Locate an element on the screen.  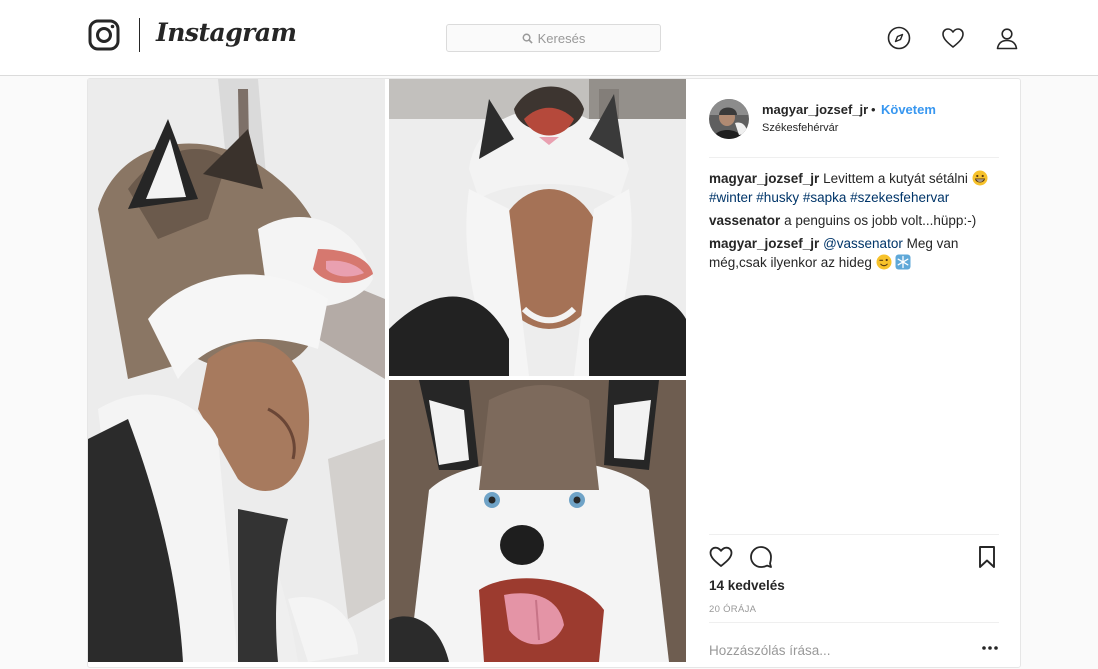
follow-button: Követem is located at coordinates (908, 109).